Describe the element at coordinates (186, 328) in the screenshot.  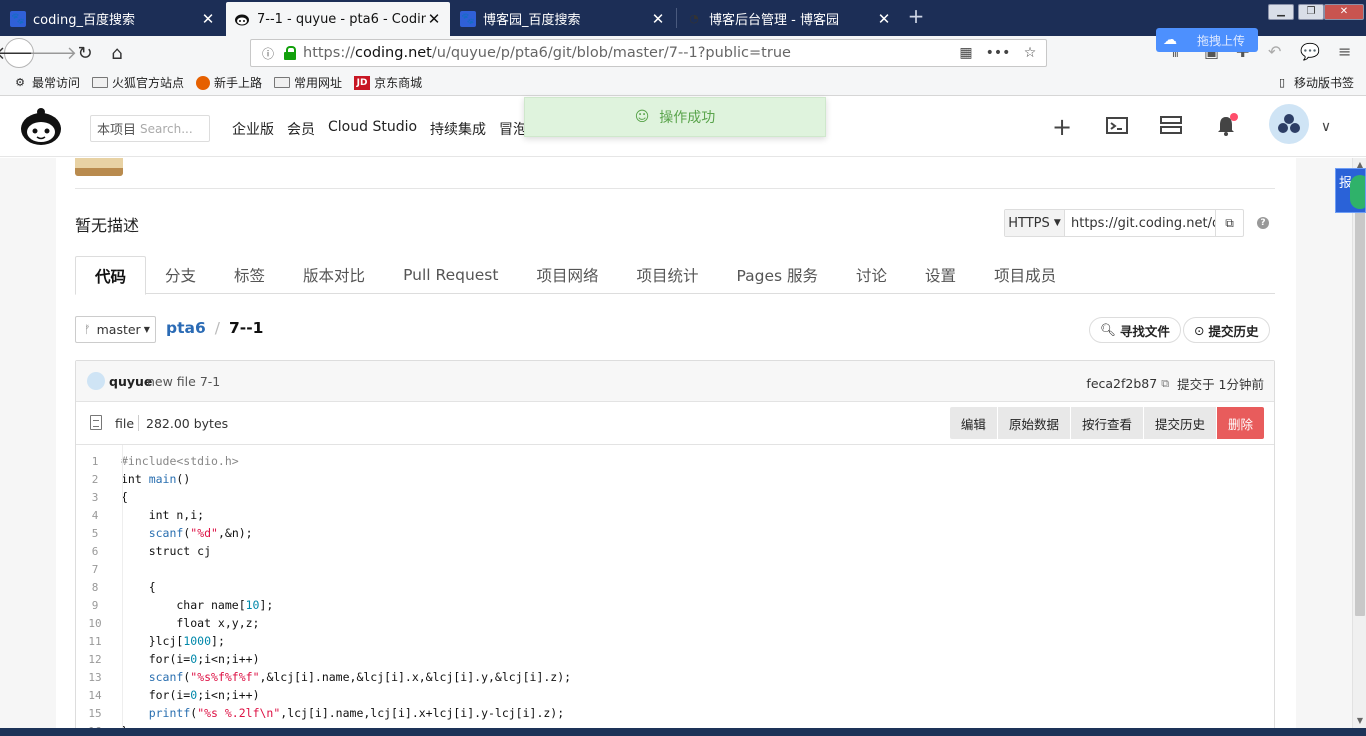
I see `breadcrumb-repo: pta6` at that location.